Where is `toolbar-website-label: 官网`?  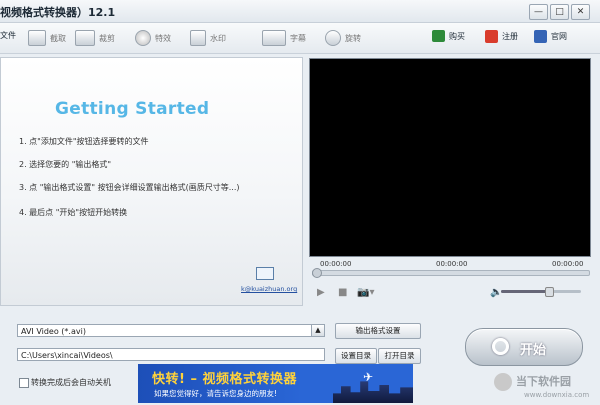
toolbar-website-label: 官网 is located at coordinates (559, 36).